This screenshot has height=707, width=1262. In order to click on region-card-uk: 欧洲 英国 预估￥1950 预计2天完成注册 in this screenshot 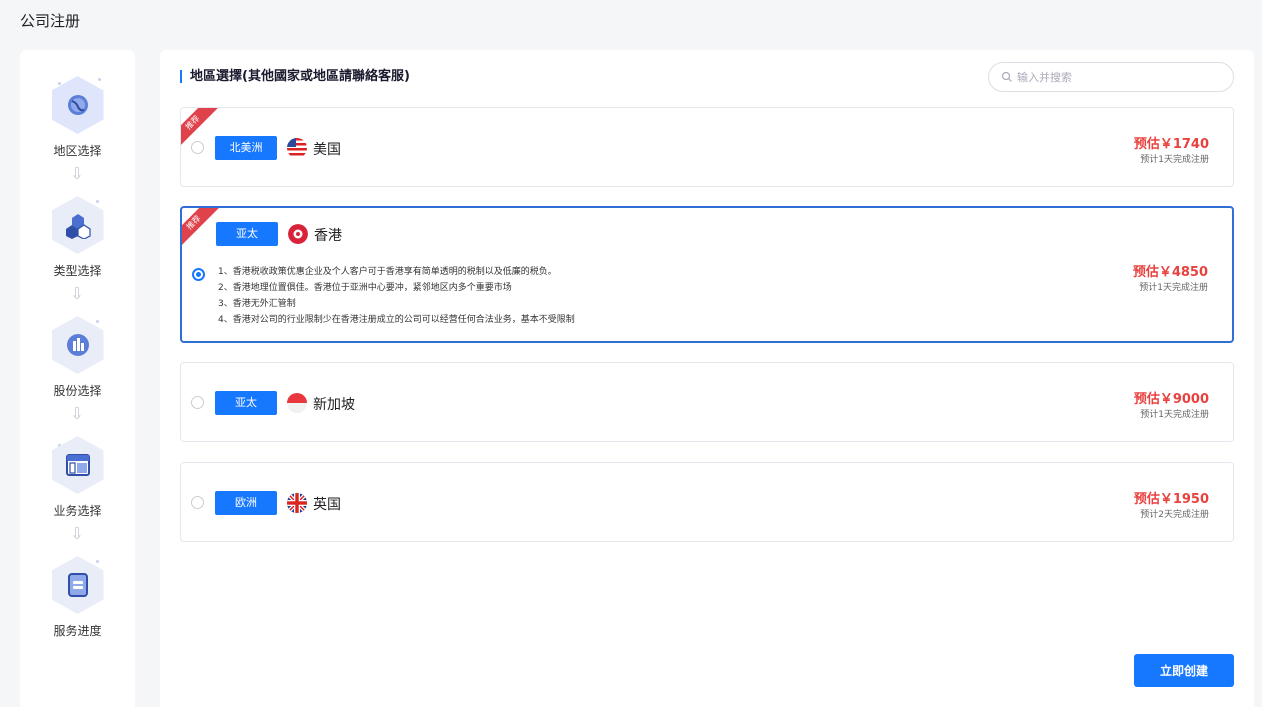, I will do `click(707, 502)`.